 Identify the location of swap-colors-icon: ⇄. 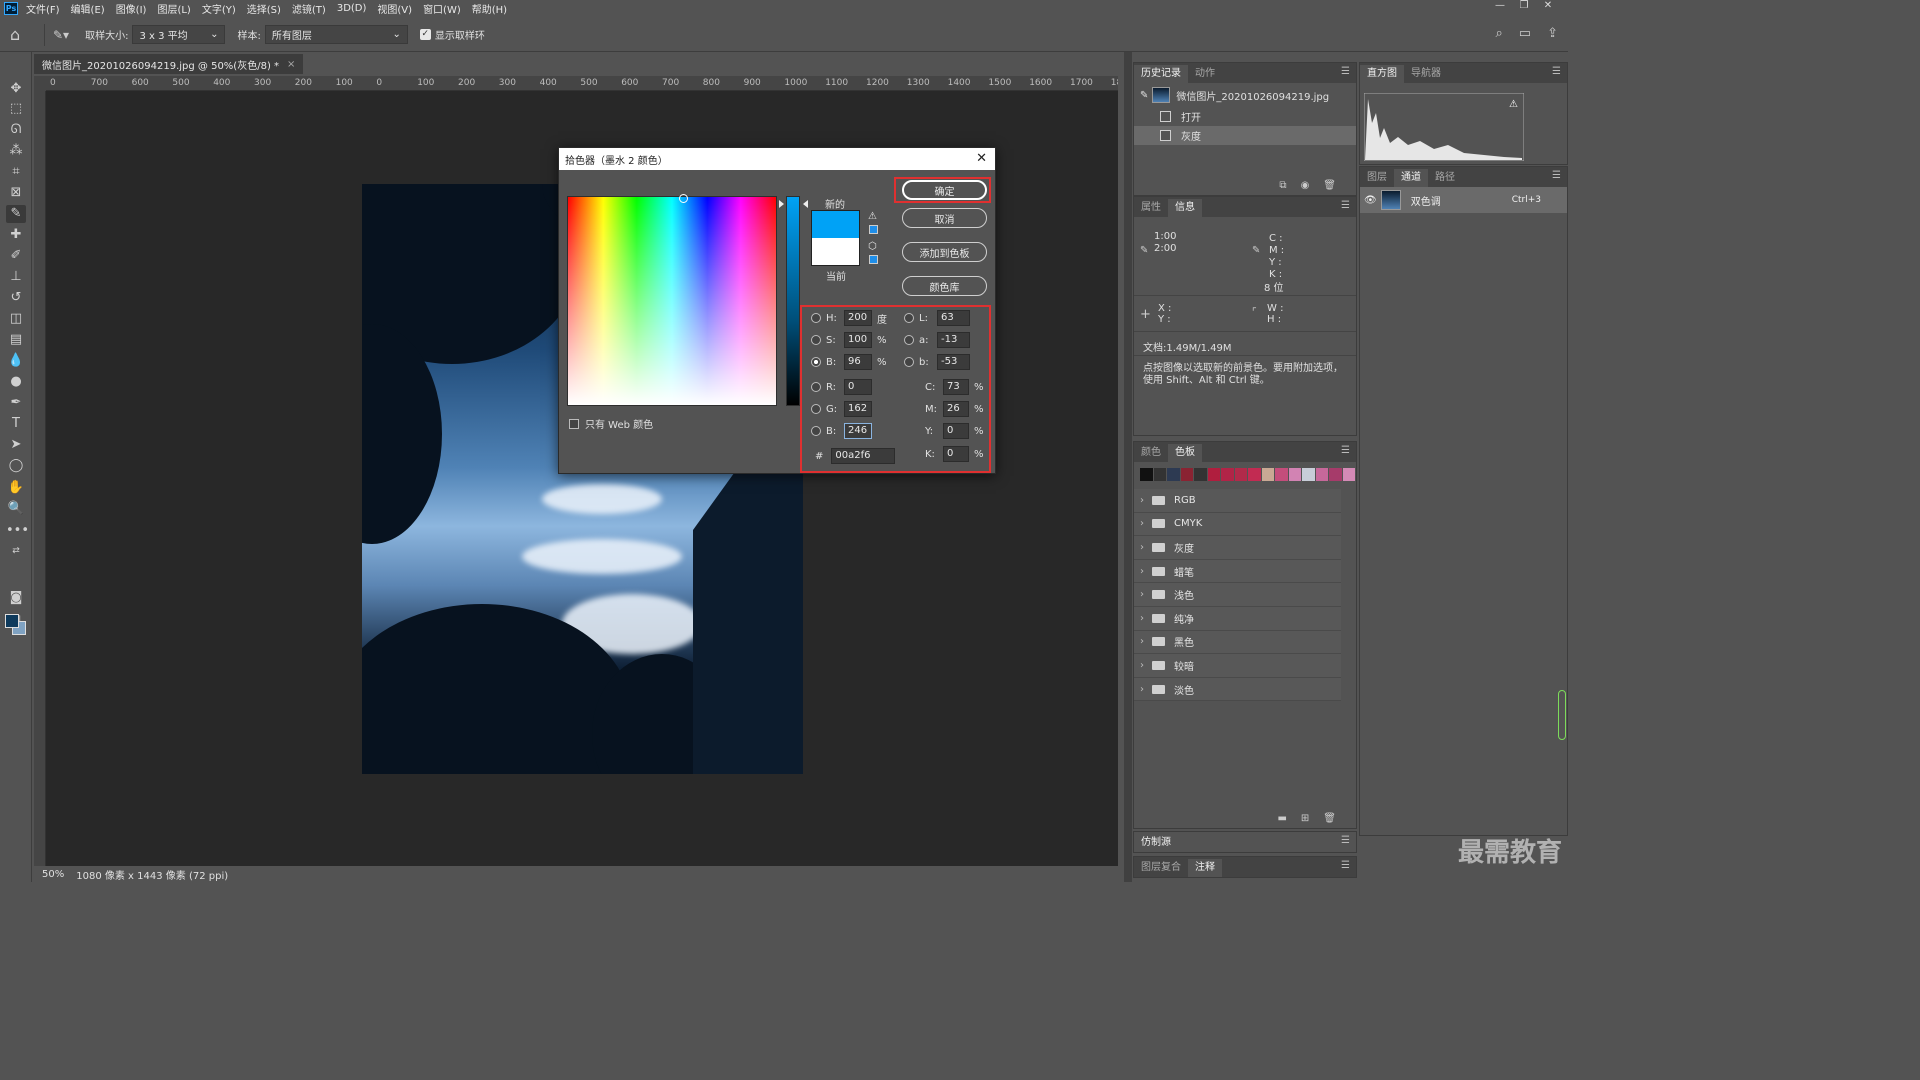
(16, 551).